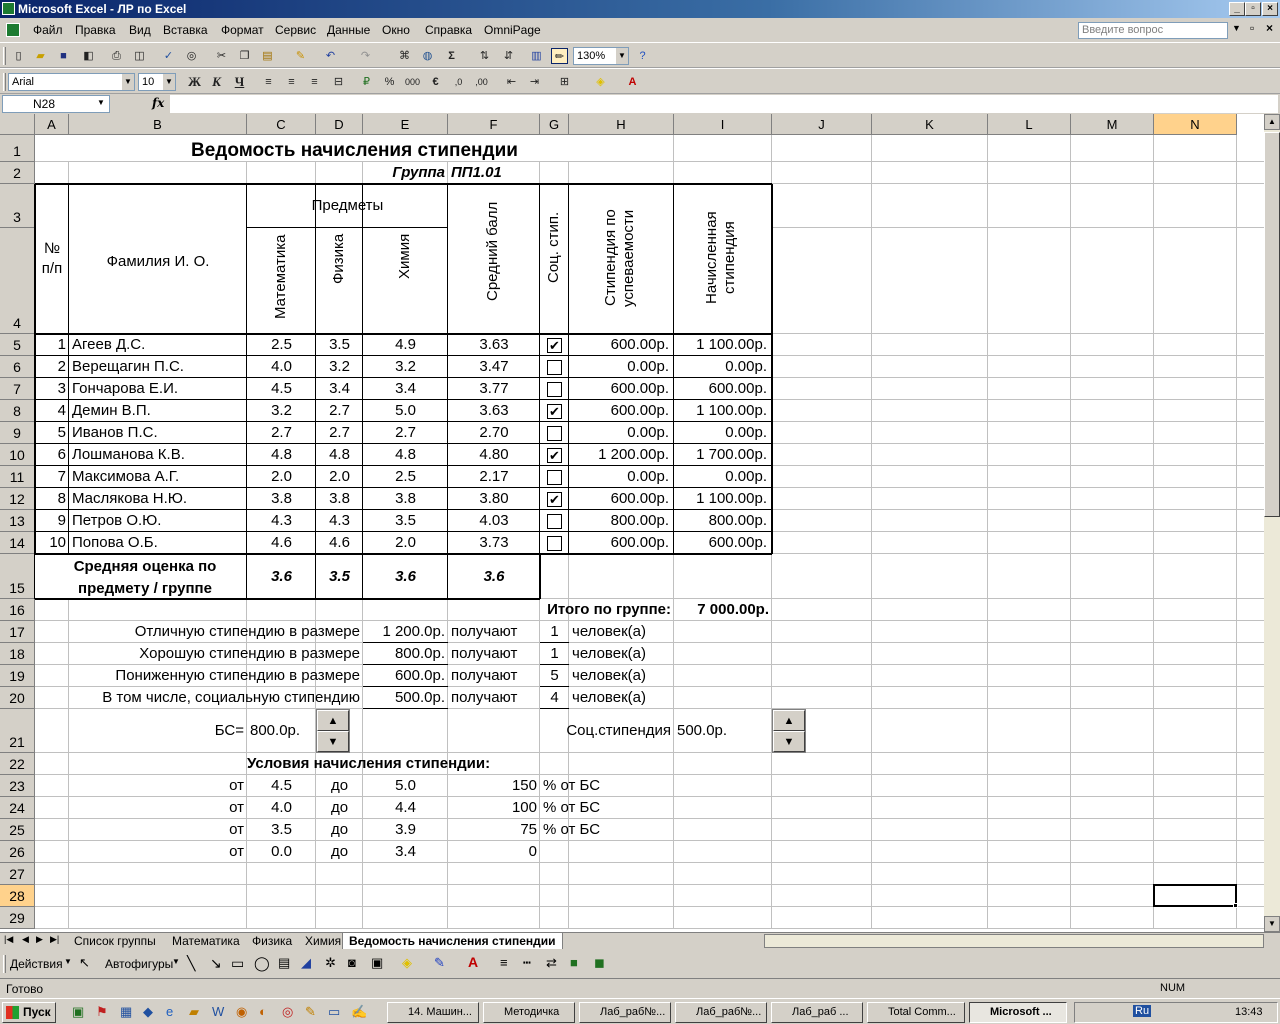  Describe the element at coordinates (281, 124) in the screenshot. I see `column-header-C: C` at that location.